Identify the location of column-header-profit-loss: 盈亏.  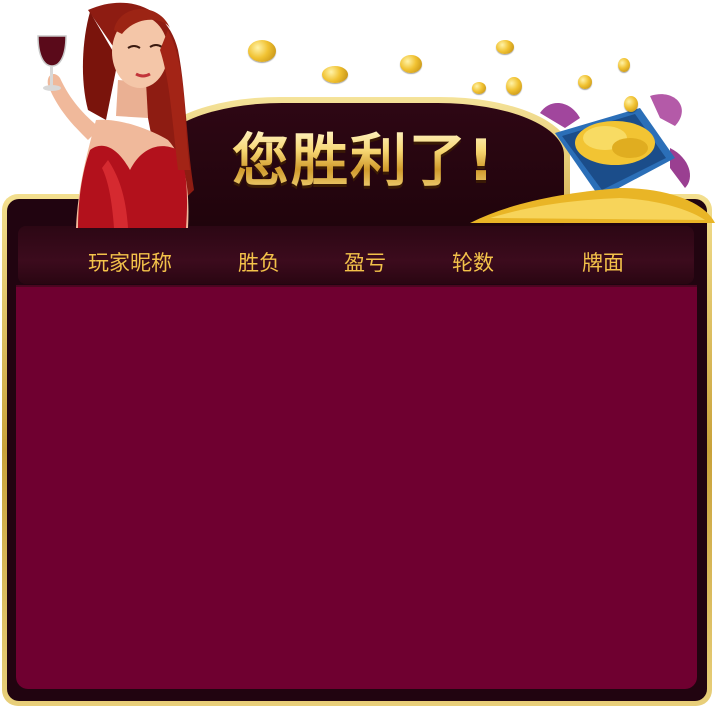
(365, 263).